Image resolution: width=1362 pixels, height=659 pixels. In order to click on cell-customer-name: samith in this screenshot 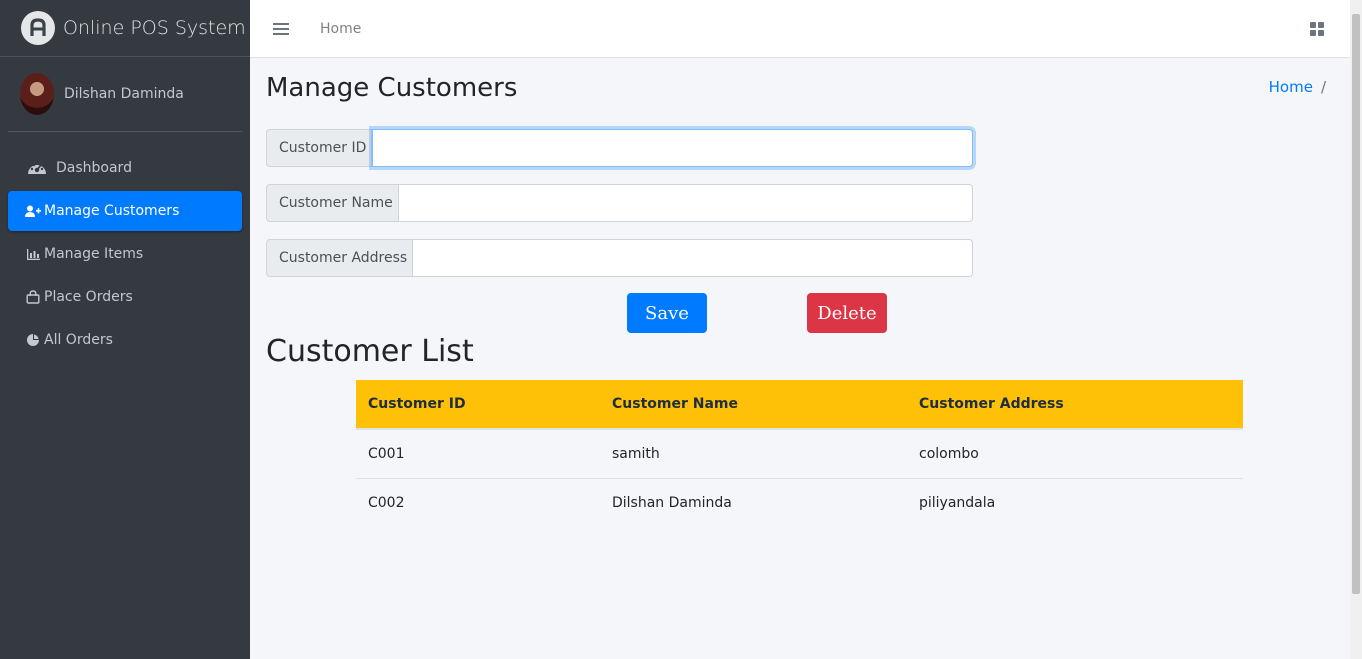, I will do `click(753, 454)`.